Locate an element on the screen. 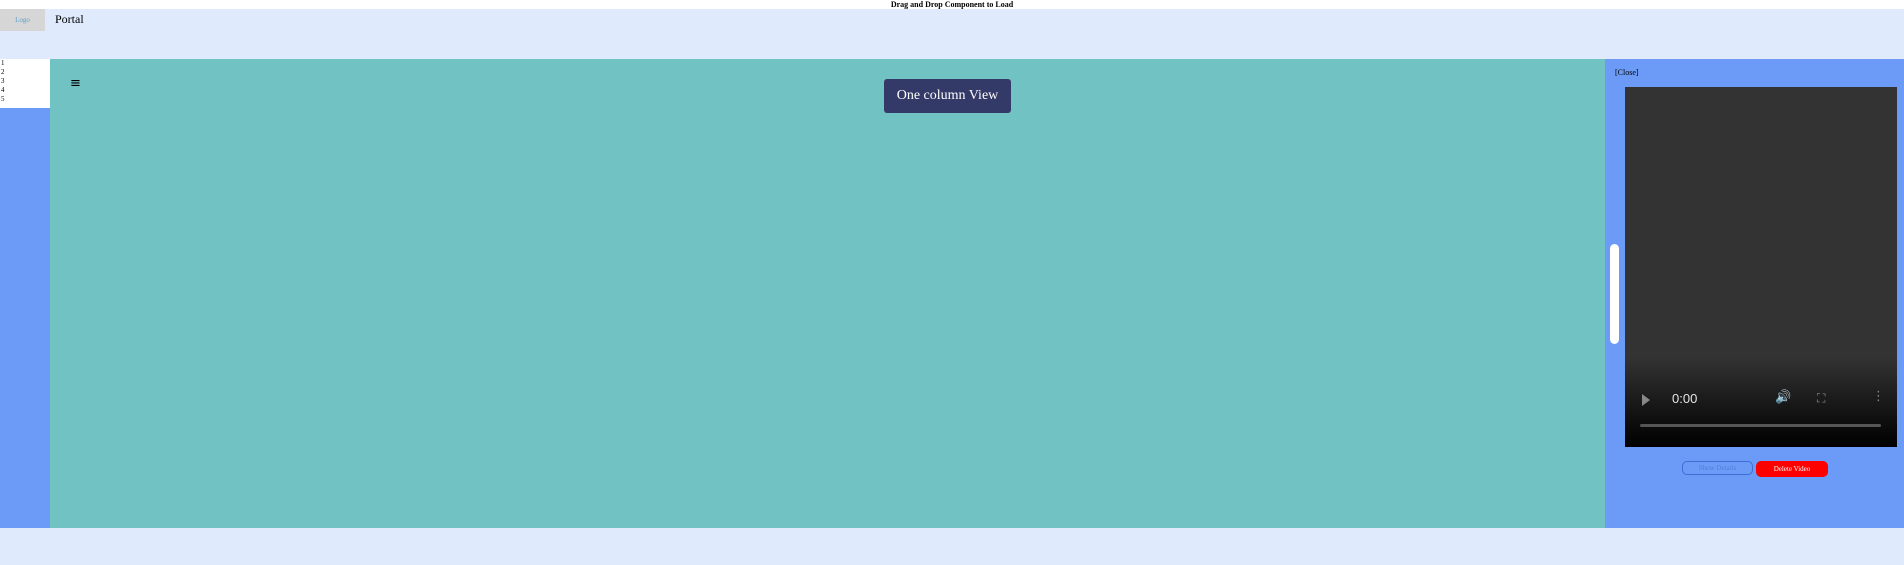 This screenshot has width=1904, height=565. logo: Logo is located at coordinates (22, 20).